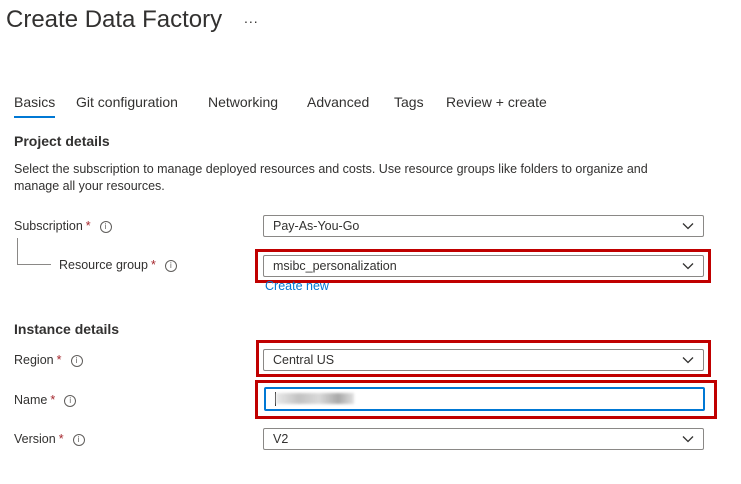 The width and height of the screenshot is (741, 484). I want to click on name-label: Name, so click(31, 400).